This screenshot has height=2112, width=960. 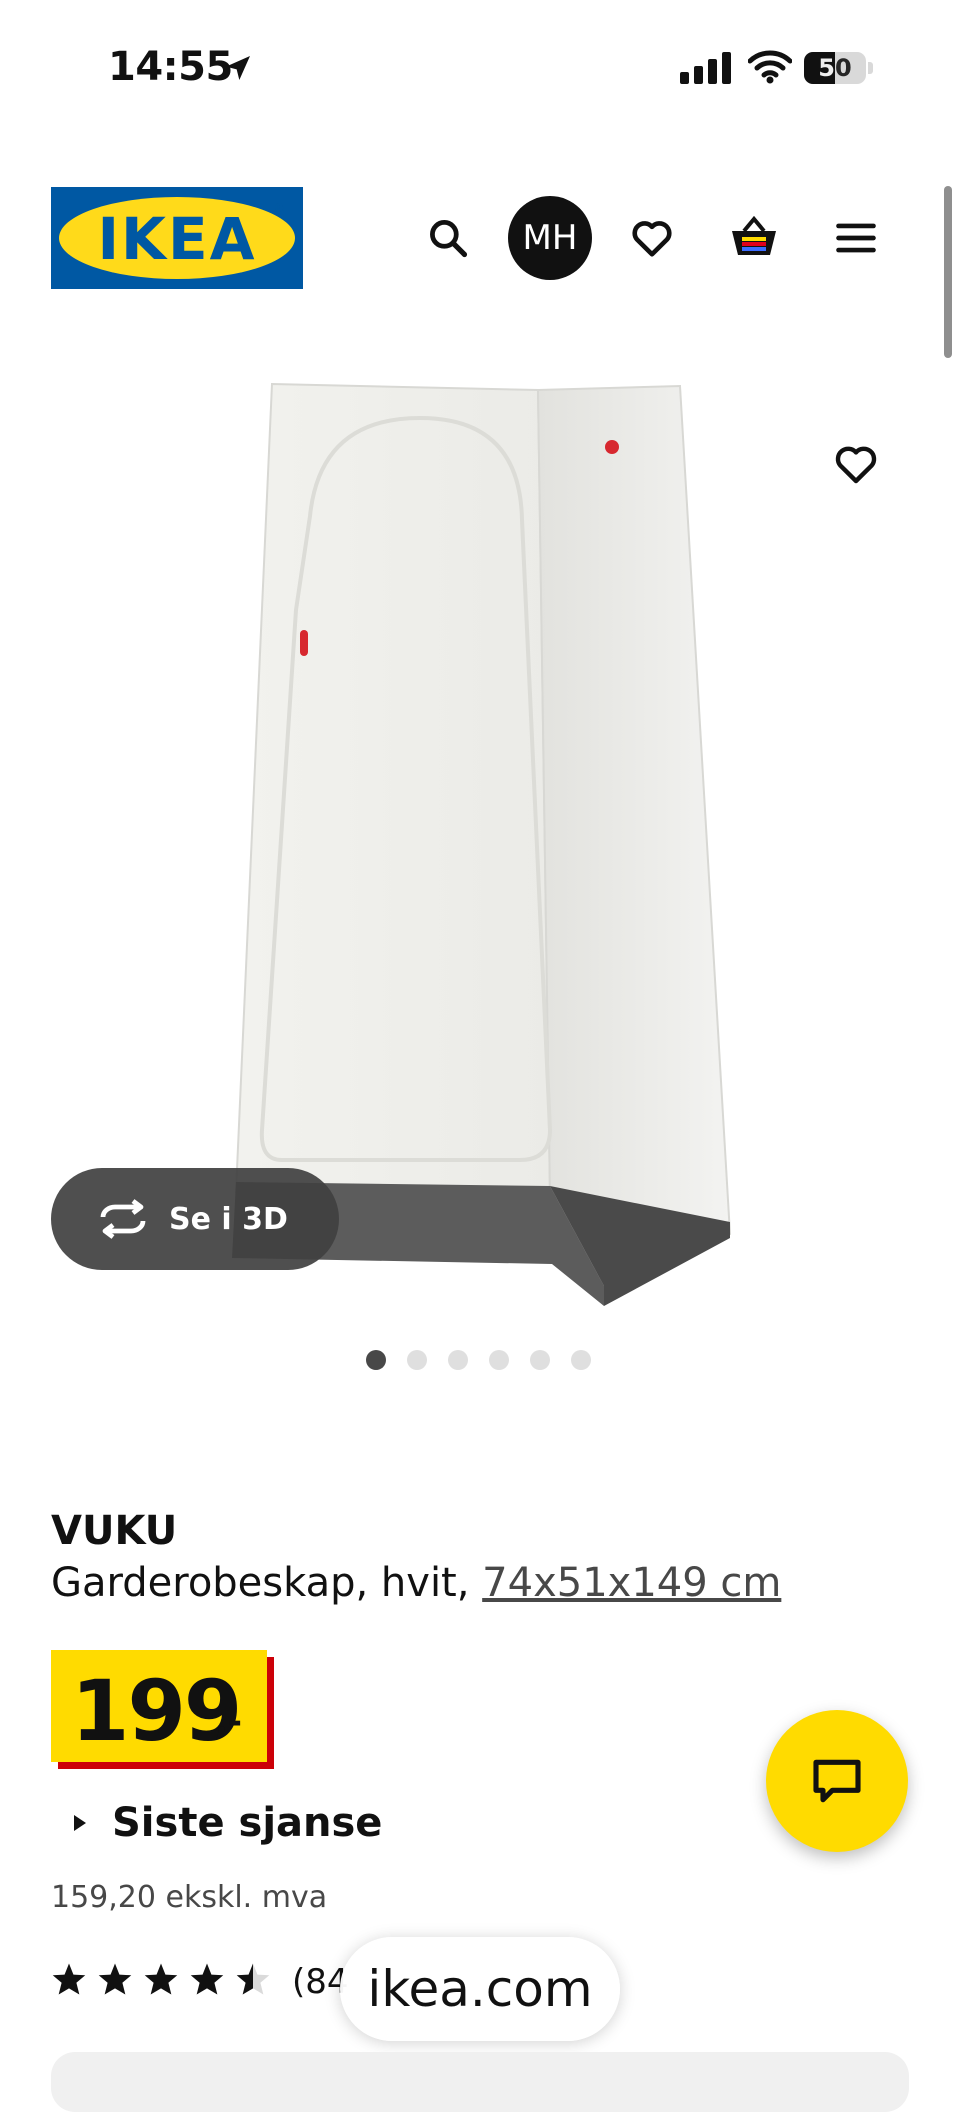 I want to click on wifi-icon, so click(x=770, y=69).